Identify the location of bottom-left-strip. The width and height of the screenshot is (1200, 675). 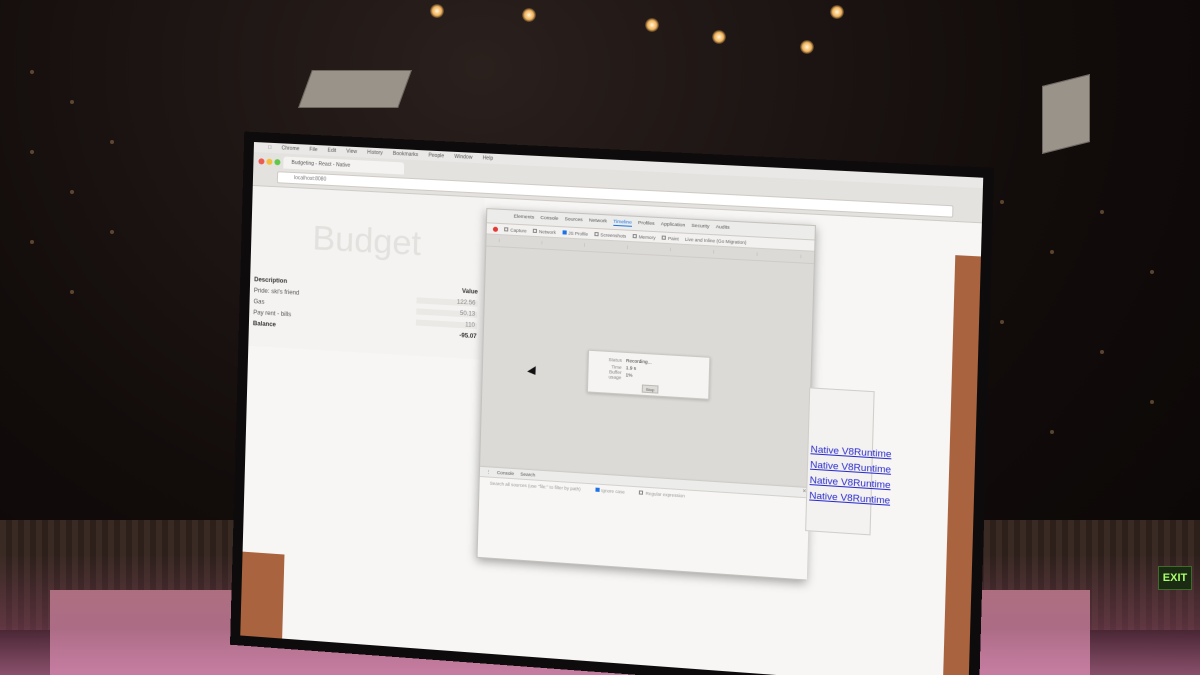
(262, 595).